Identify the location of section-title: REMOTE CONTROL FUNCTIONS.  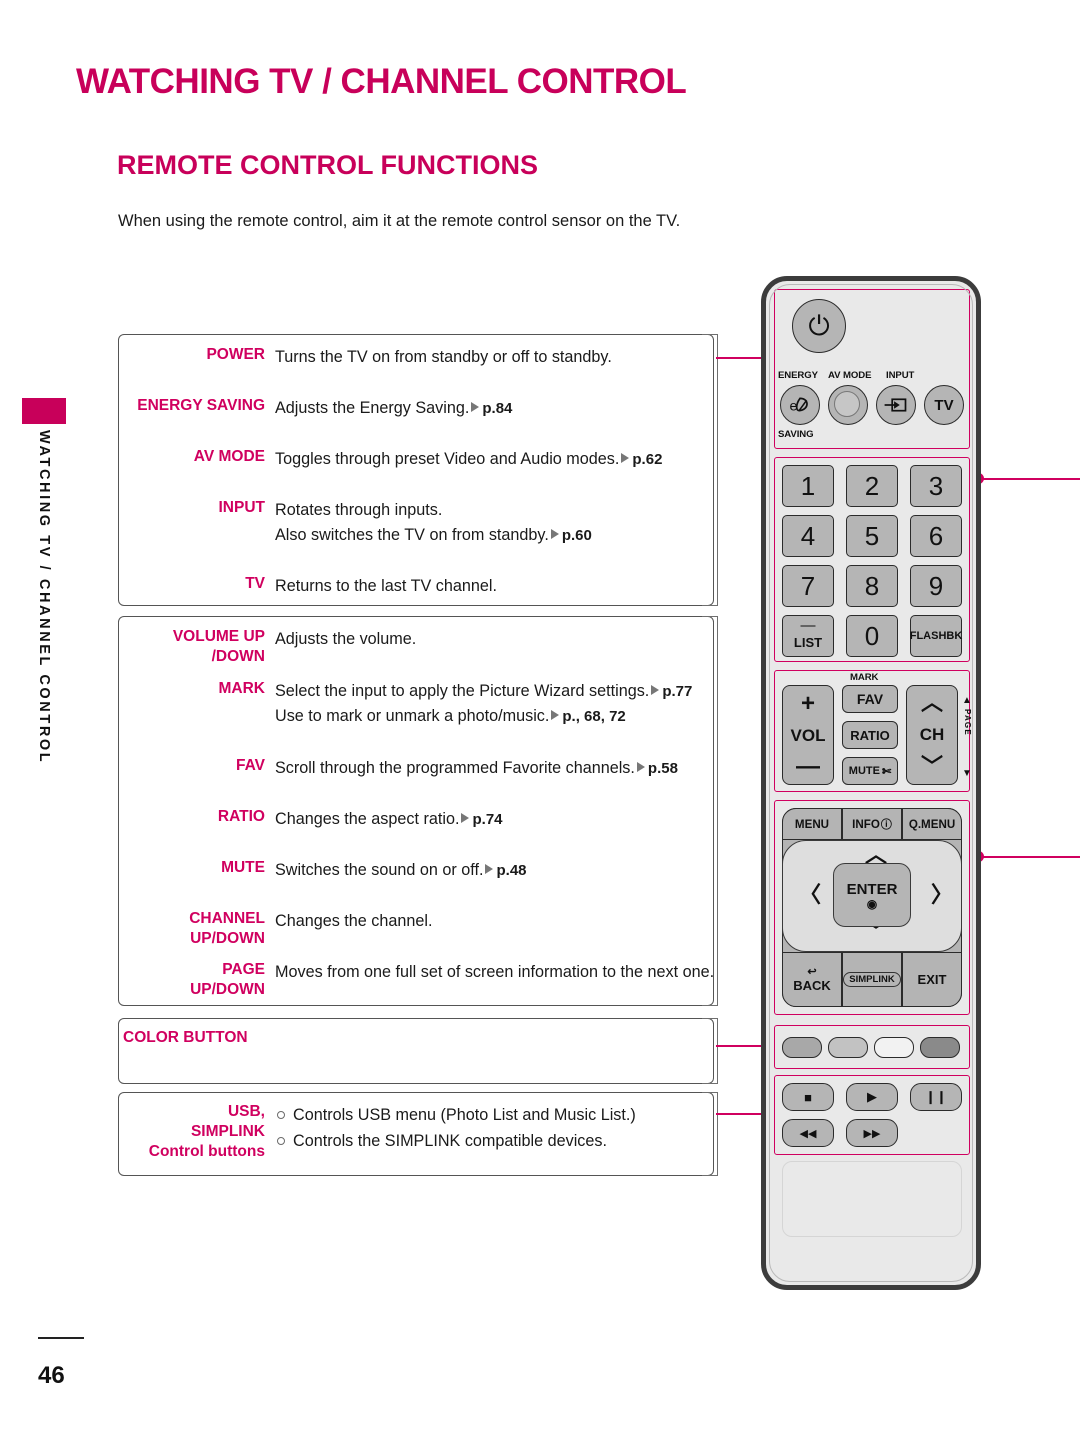
(327, 165).